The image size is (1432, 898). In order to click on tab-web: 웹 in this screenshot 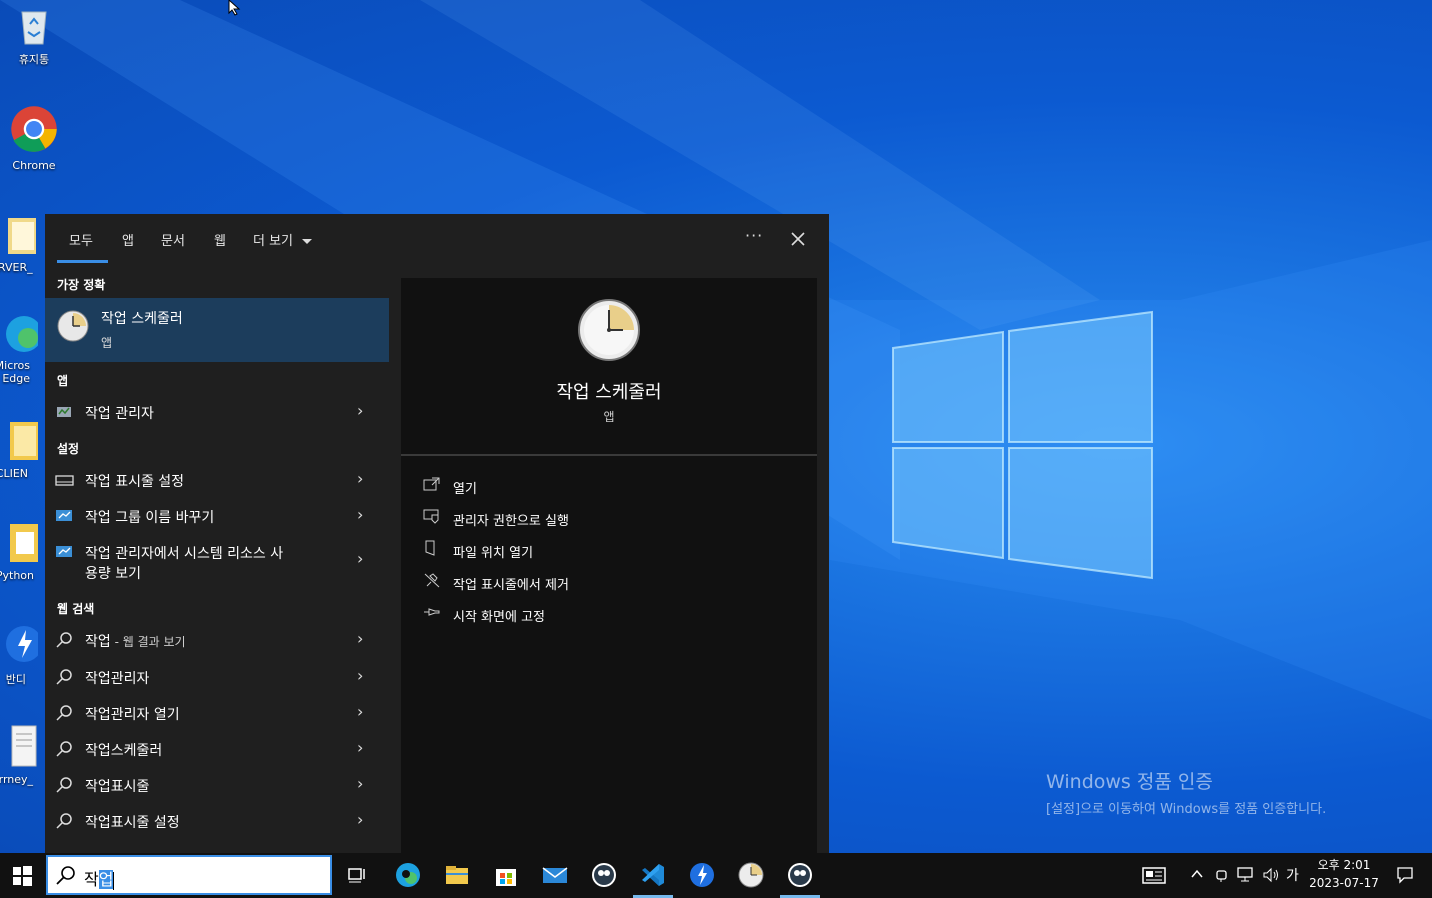, I will do `click(220, 239)`.